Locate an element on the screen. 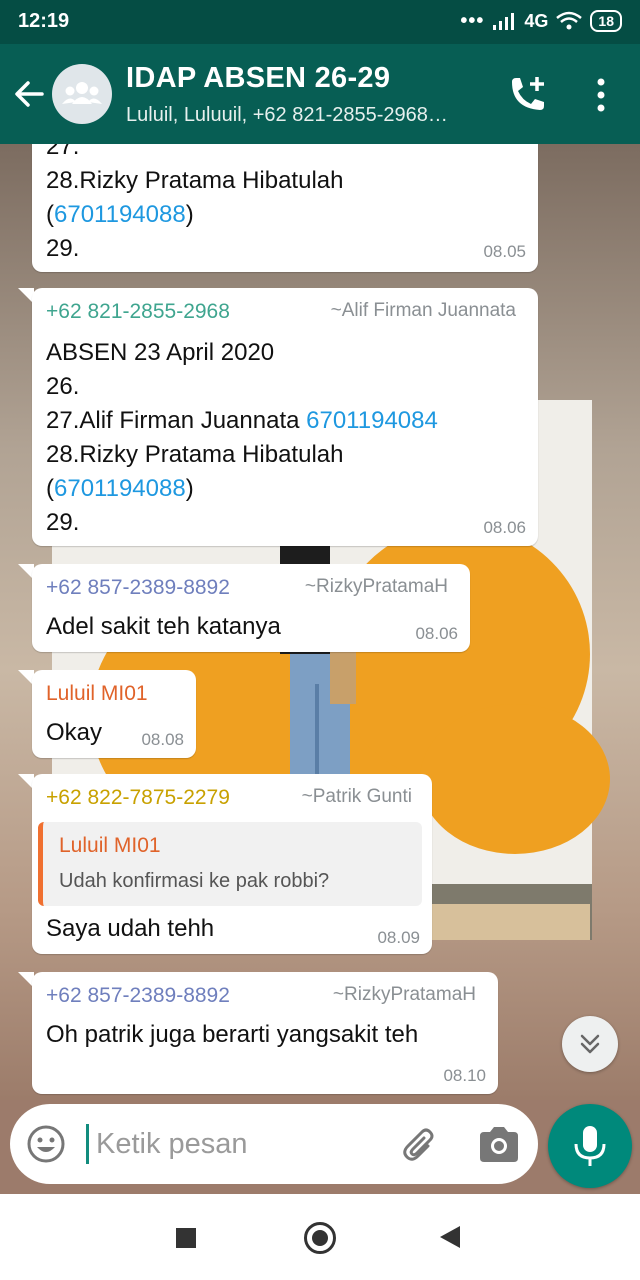 Image resolution: width=640 pixels, height=1280 pixels. message-composer is located at coordinates (274, 1144).